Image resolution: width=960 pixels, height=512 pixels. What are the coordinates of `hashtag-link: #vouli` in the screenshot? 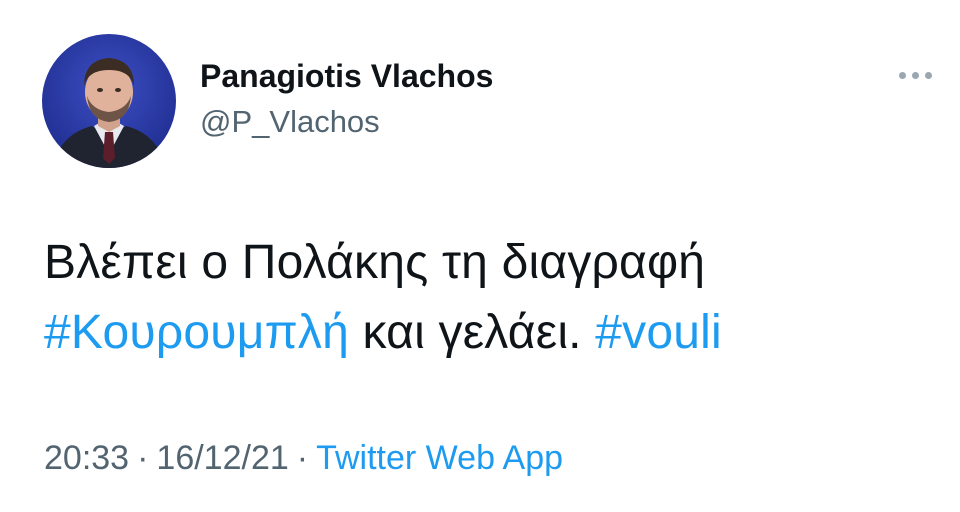 It's located at (658, 332).